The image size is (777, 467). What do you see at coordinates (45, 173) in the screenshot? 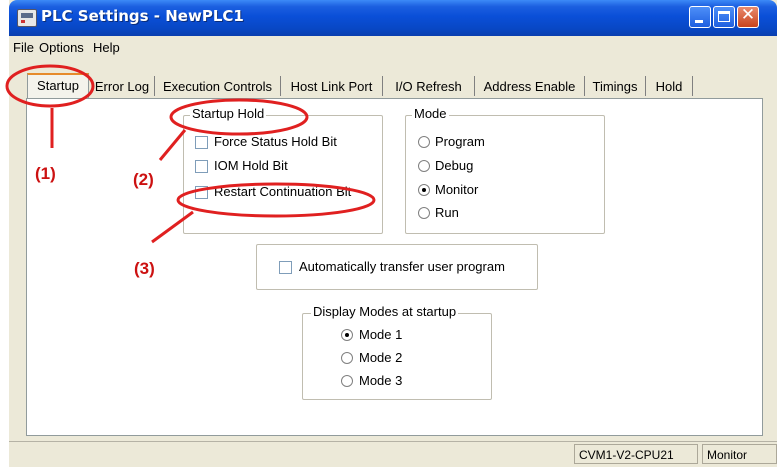
I see `annotation-label-1: (1)` at bounding box center [45, 173].